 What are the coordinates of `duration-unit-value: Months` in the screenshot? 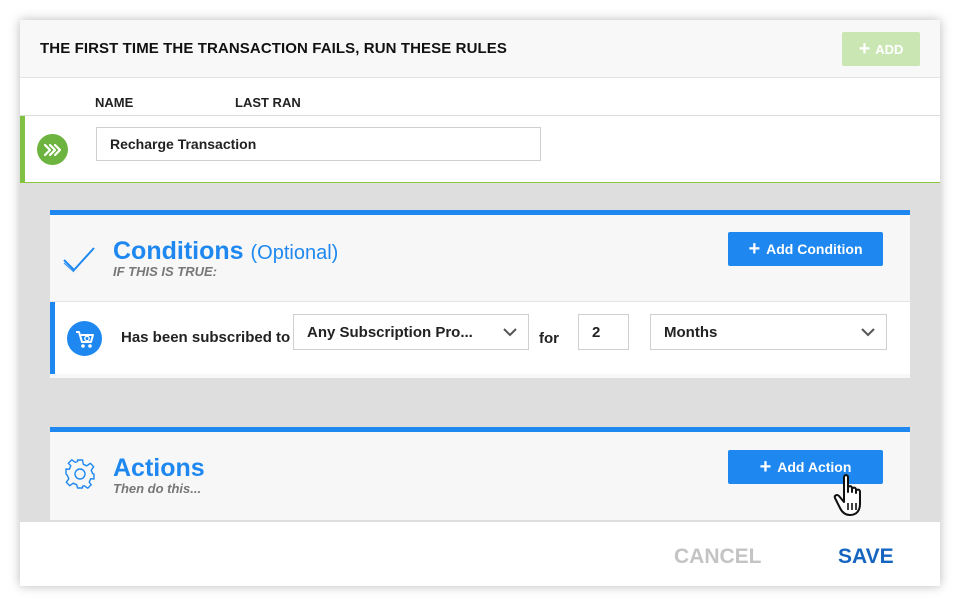 It's located at (691, 332).